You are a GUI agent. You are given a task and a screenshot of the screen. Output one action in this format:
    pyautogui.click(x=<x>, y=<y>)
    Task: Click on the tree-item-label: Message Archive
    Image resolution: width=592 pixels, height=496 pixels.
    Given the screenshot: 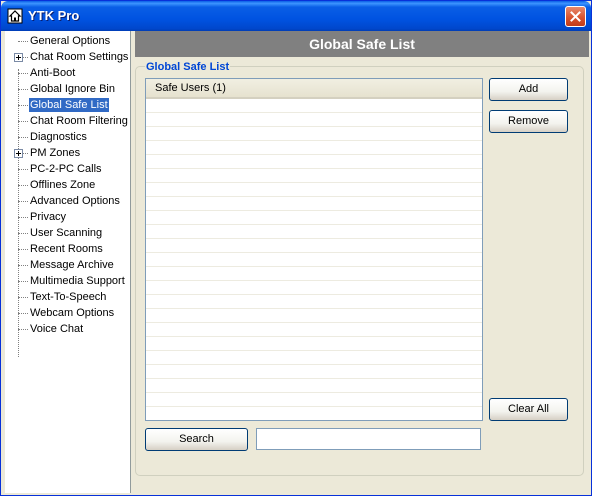 What is the action you would take?
    pyautogui.click(x=72, y=265)
    